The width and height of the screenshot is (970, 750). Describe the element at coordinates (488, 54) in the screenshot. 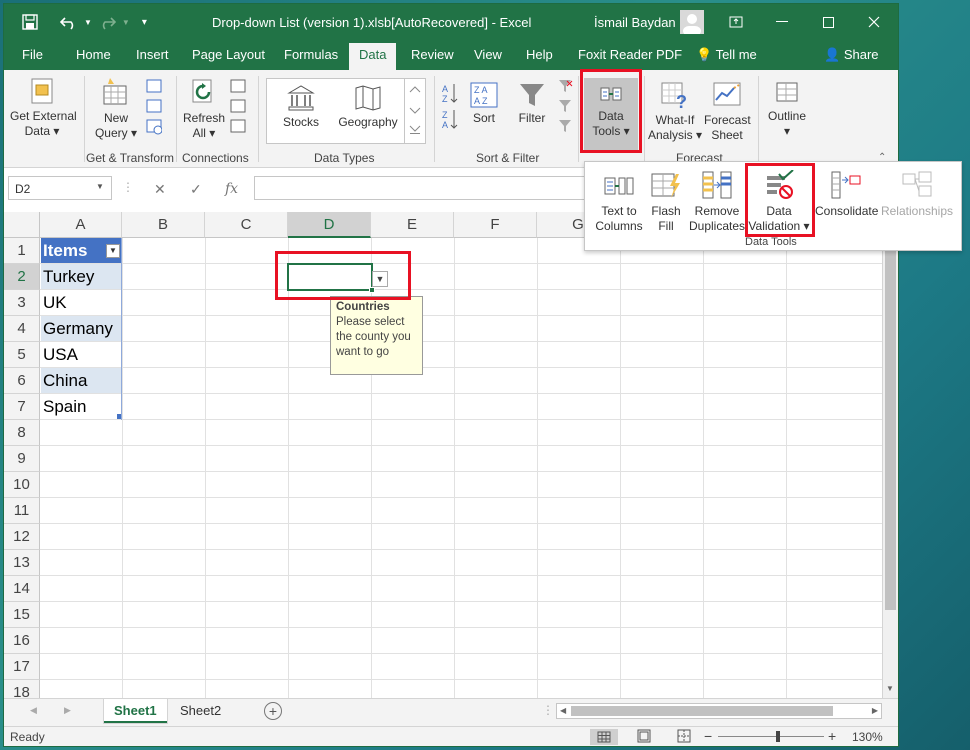

I see `tab-view: View` at that location.